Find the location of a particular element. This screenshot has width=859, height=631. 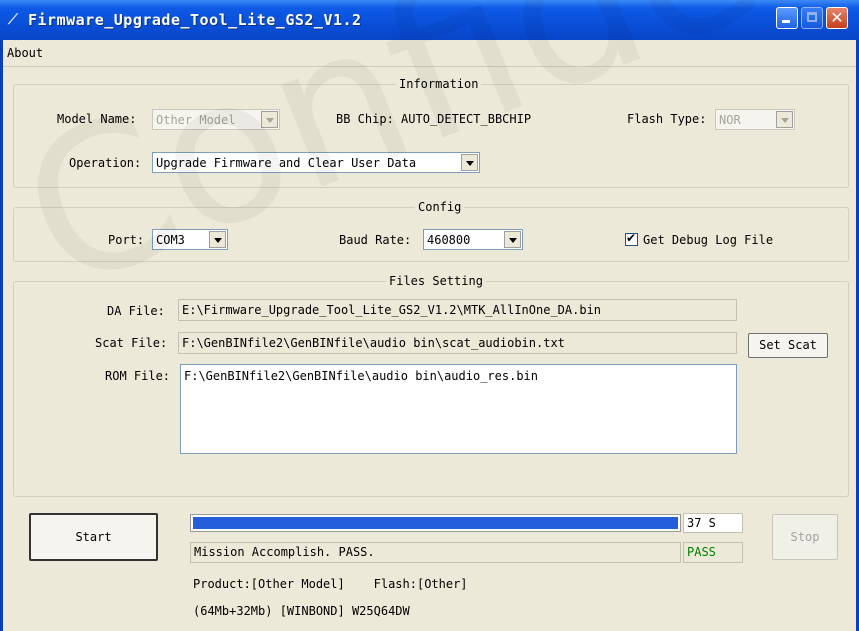

progress-bar is located at coordinates (435, 523).